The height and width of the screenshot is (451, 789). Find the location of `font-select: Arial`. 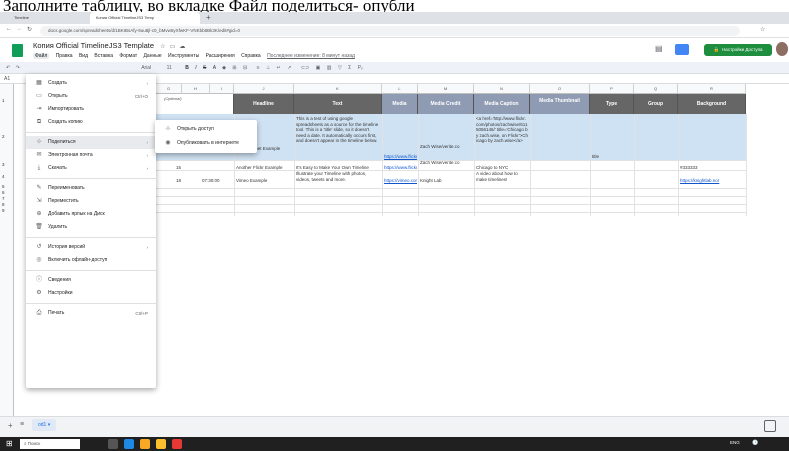

font-select: Arial is located at coordinates (146, 68).